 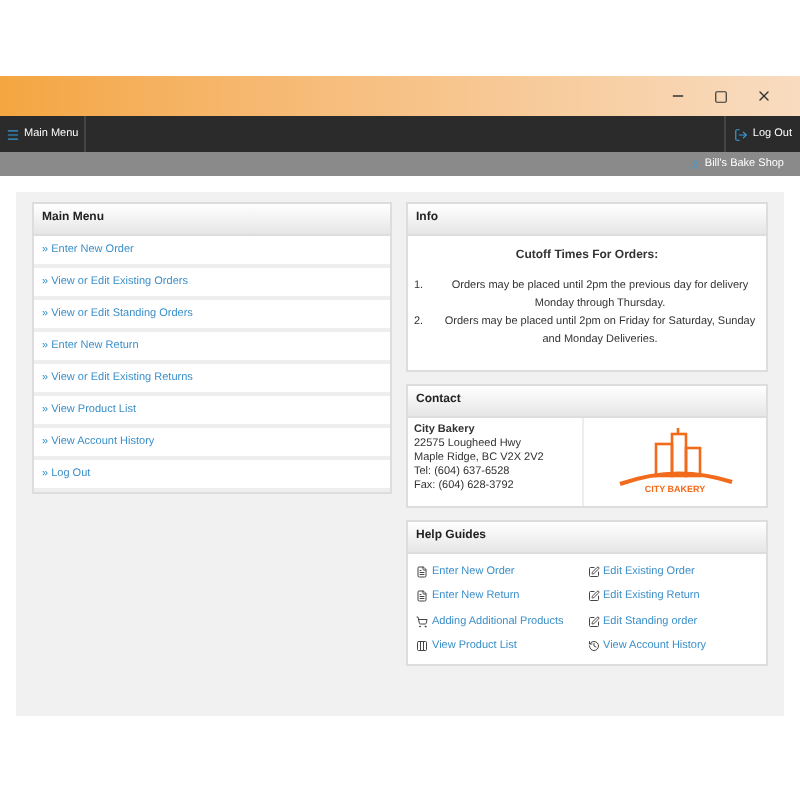 What do you see at coordinates (422, 621) in the screenshot?
I see `cart-icon` at bounding box center [422, 621].